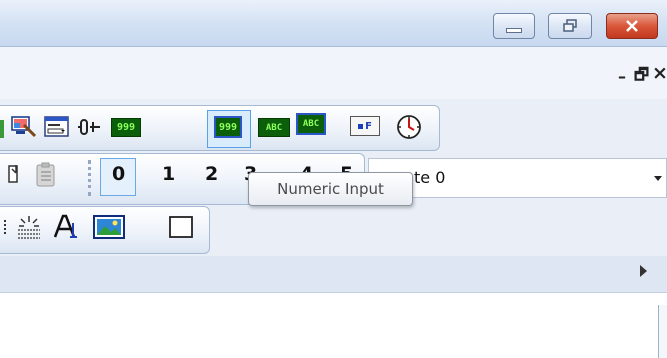 The width and height of the screenshot is (667, 358). Describe the element at coordinates (29, 227) in the screenshot. I see `align-icon` at that location.